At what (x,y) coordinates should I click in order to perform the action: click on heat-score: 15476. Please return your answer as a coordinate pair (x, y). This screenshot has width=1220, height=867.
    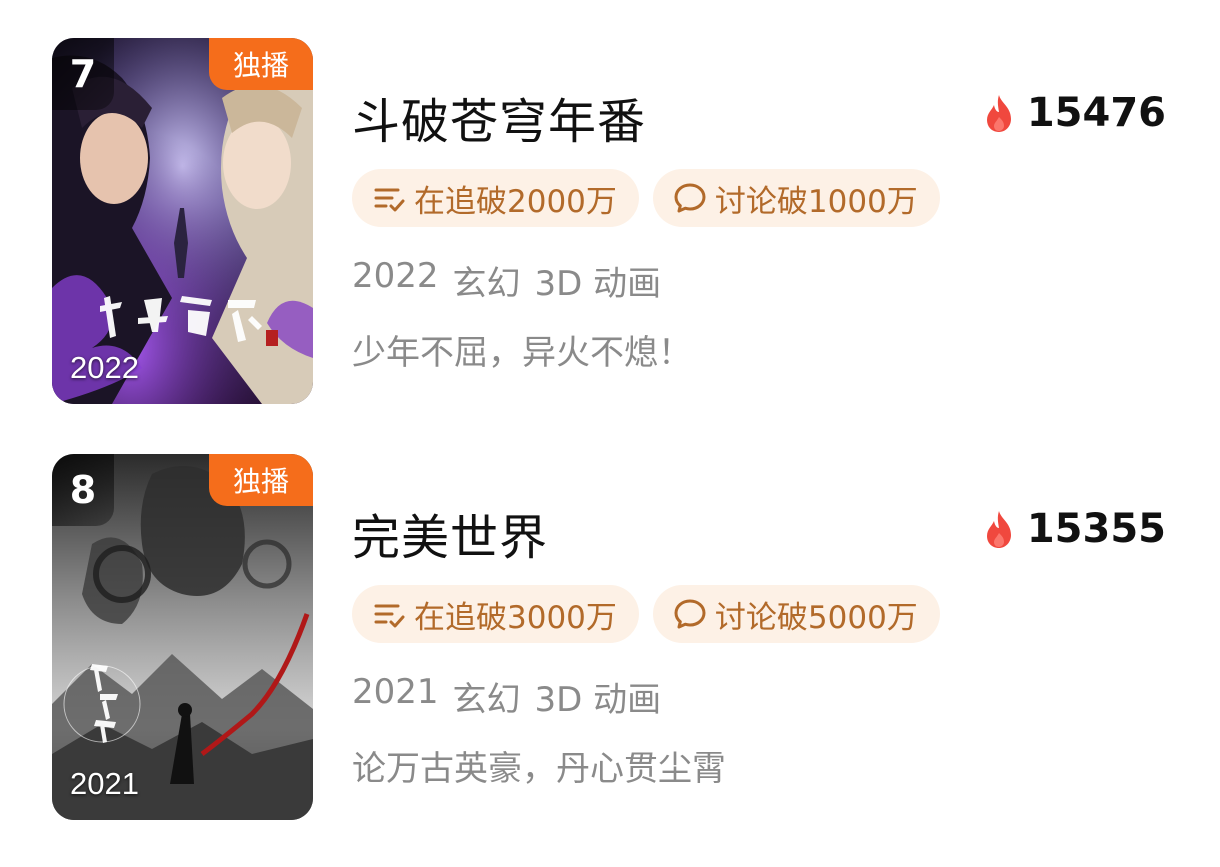
    Looking at the image, I should click on (1074, 113).